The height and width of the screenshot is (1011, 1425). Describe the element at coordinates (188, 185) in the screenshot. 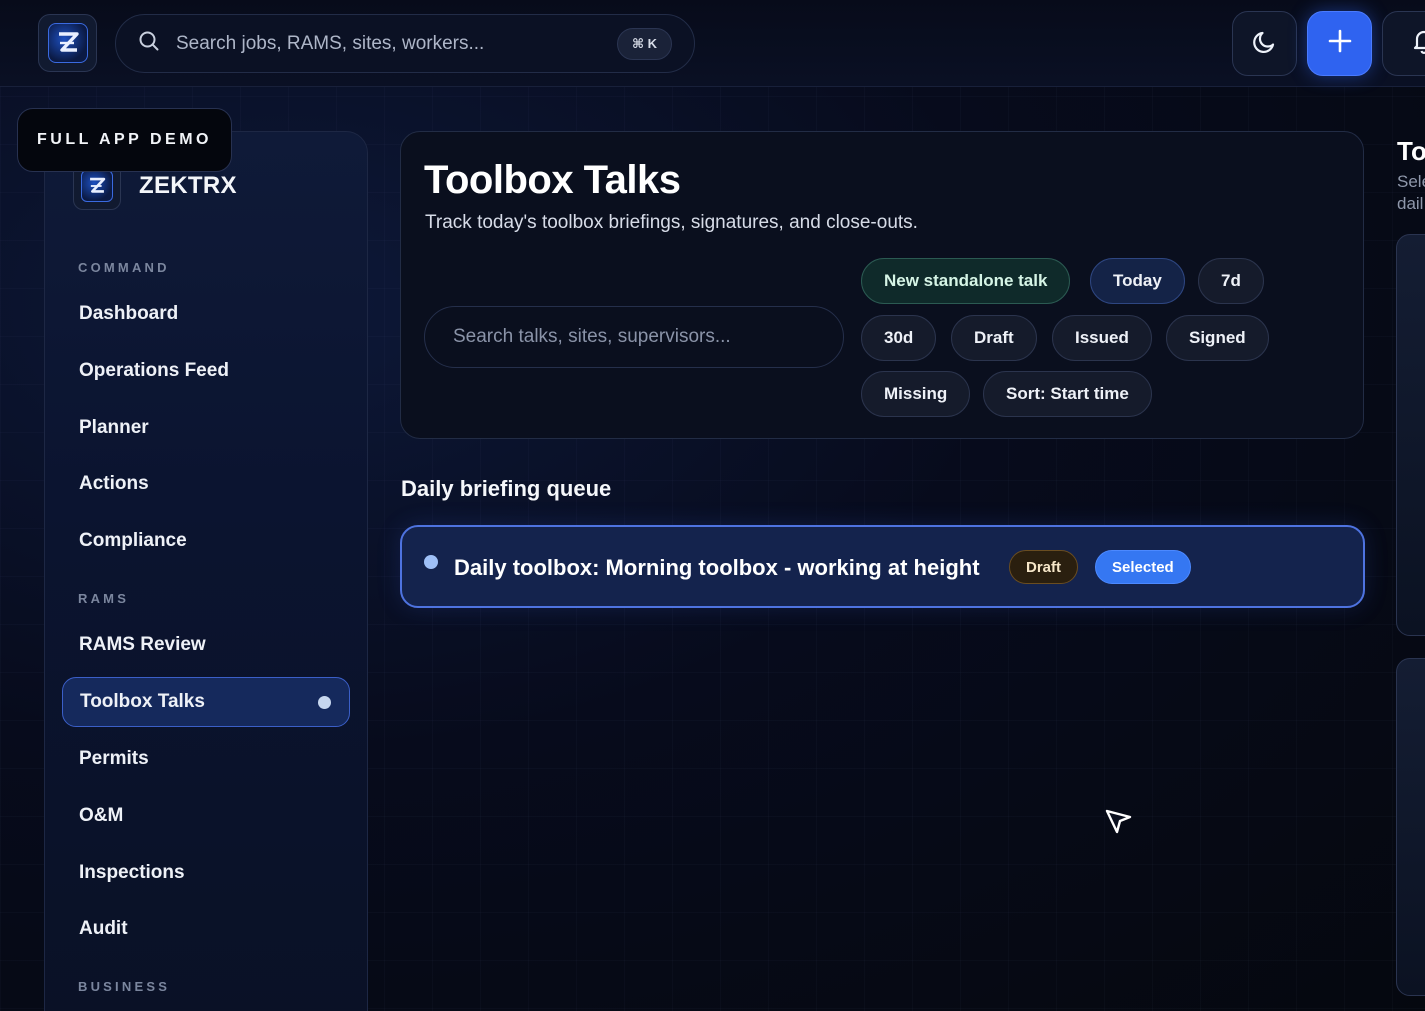

I see `brand-name: ZEKTRX` at that location.